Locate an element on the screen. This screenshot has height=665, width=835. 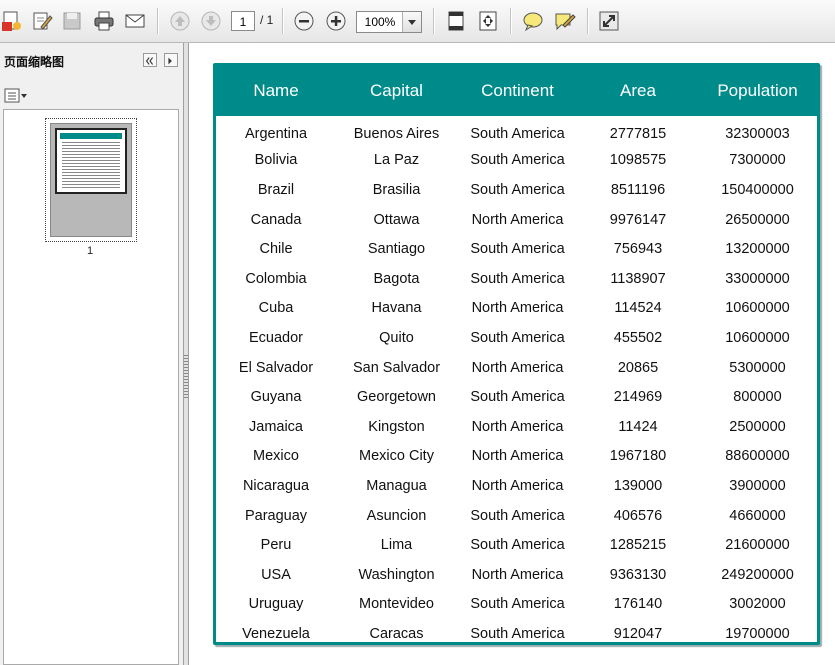
cell-name: Paraguay is located at coordinates (276, 515).